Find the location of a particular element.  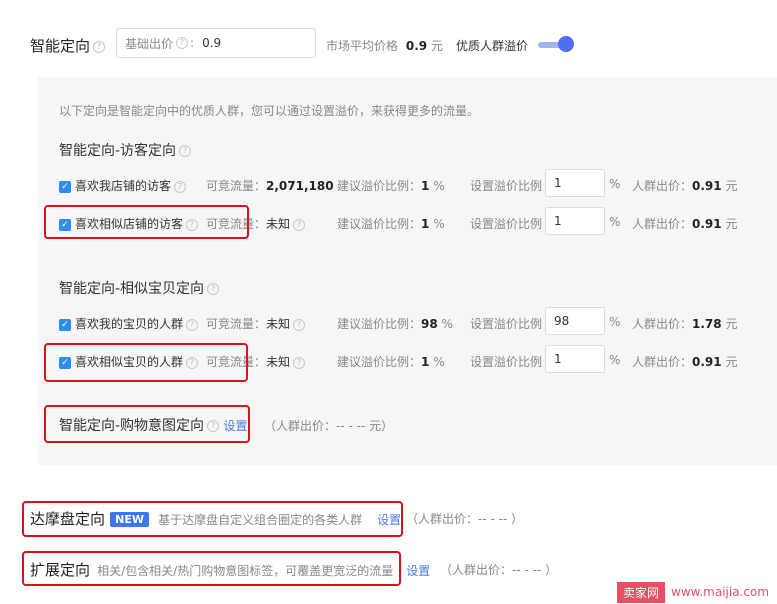

traffic: 可竞流量：未知? is located at coordinates (256, 323).